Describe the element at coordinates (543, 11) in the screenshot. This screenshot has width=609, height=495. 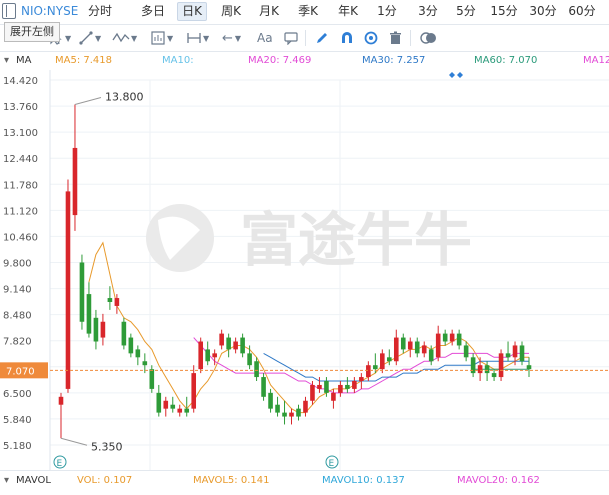
I see `tab-12: 30分` at that location.